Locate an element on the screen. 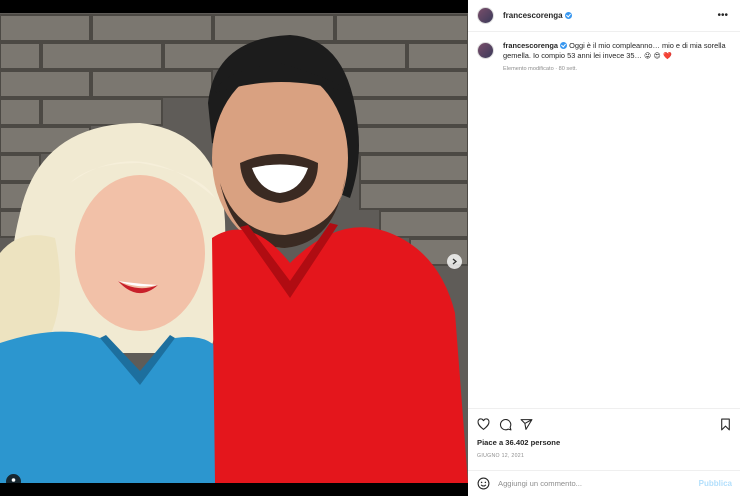 The width and height of the screenshot is (740, 496). heart-icon is located at coordinates (483, 424).